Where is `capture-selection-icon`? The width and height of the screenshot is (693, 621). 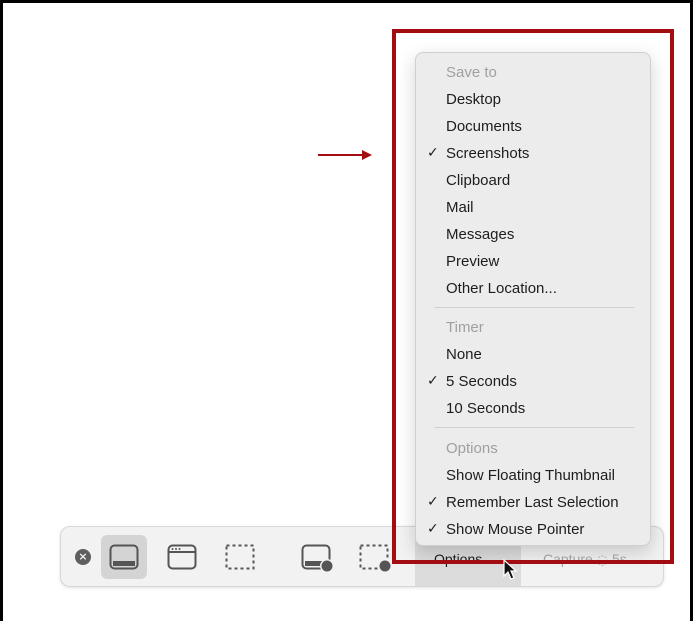 capture-selection-icon is located at coordinates (240, 557).